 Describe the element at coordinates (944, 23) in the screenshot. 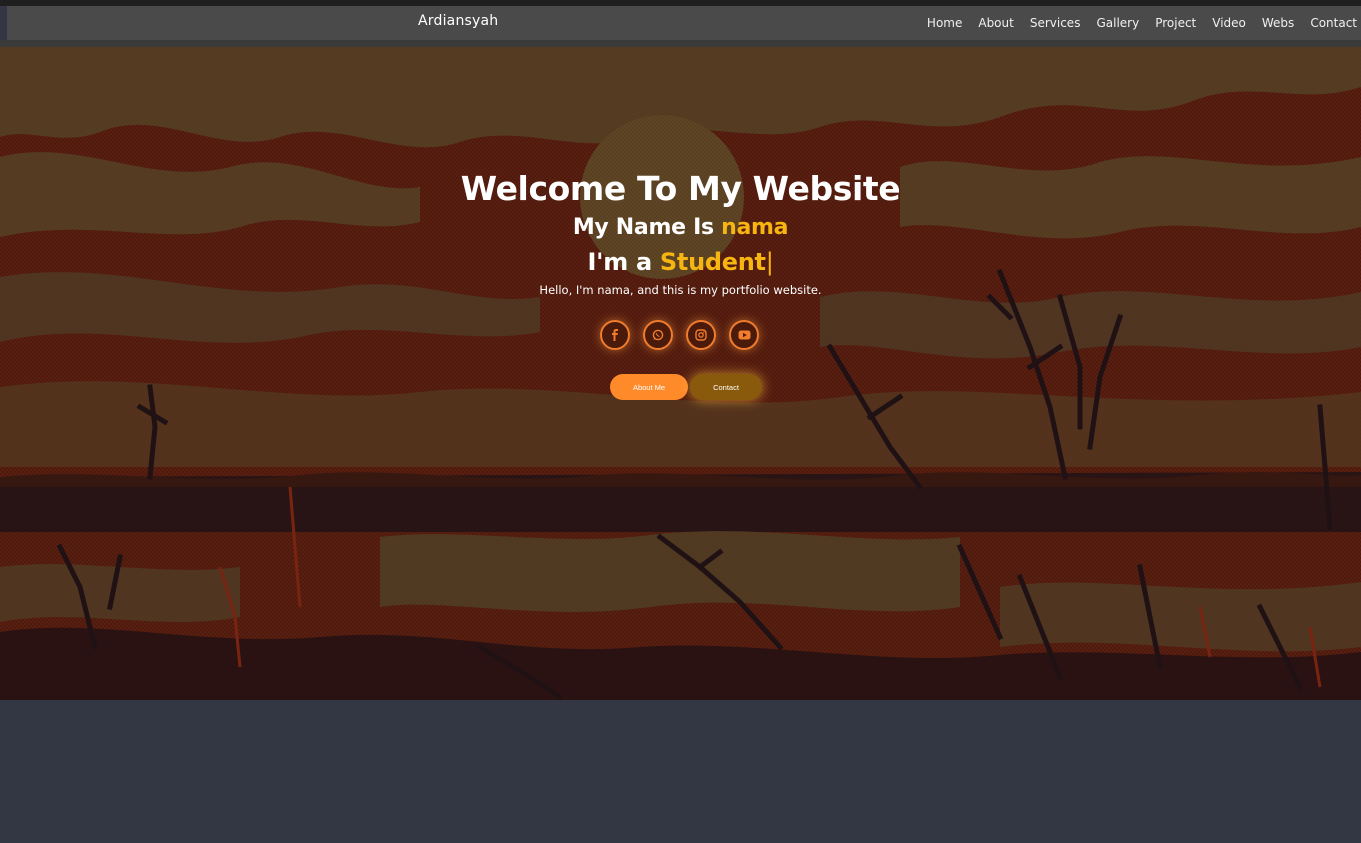

I see `nav-link-home: Home` at that location.